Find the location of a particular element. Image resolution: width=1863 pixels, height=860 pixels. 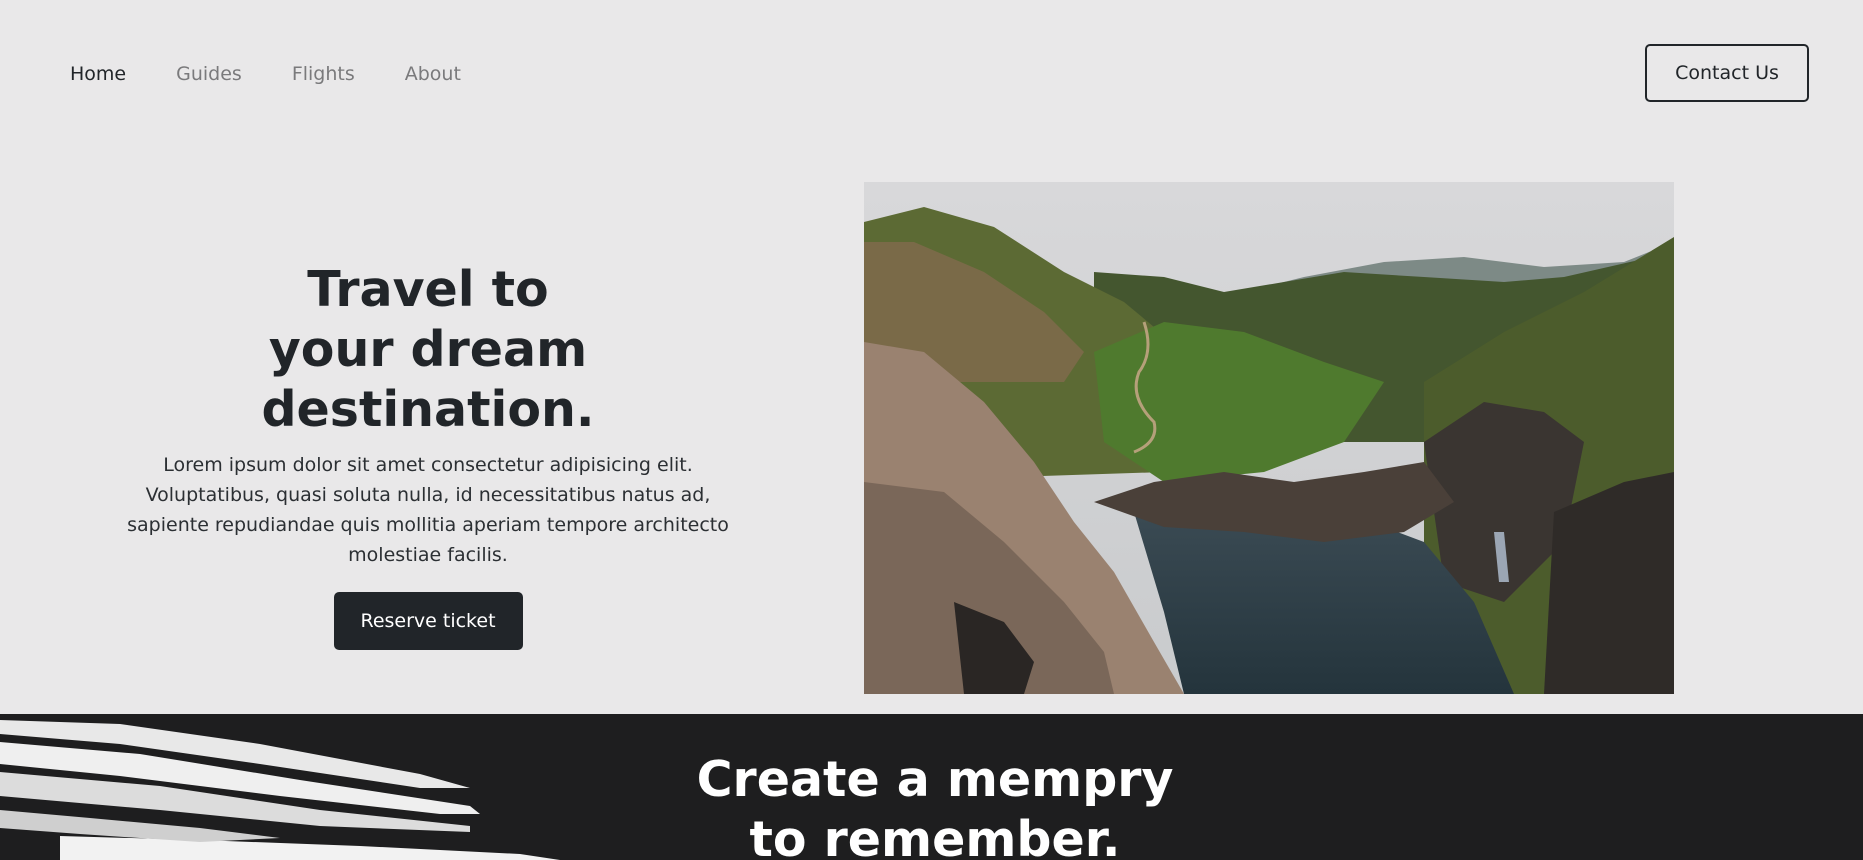

hero-title: Travel to your dream destination. is located at coordinates (428, 350).